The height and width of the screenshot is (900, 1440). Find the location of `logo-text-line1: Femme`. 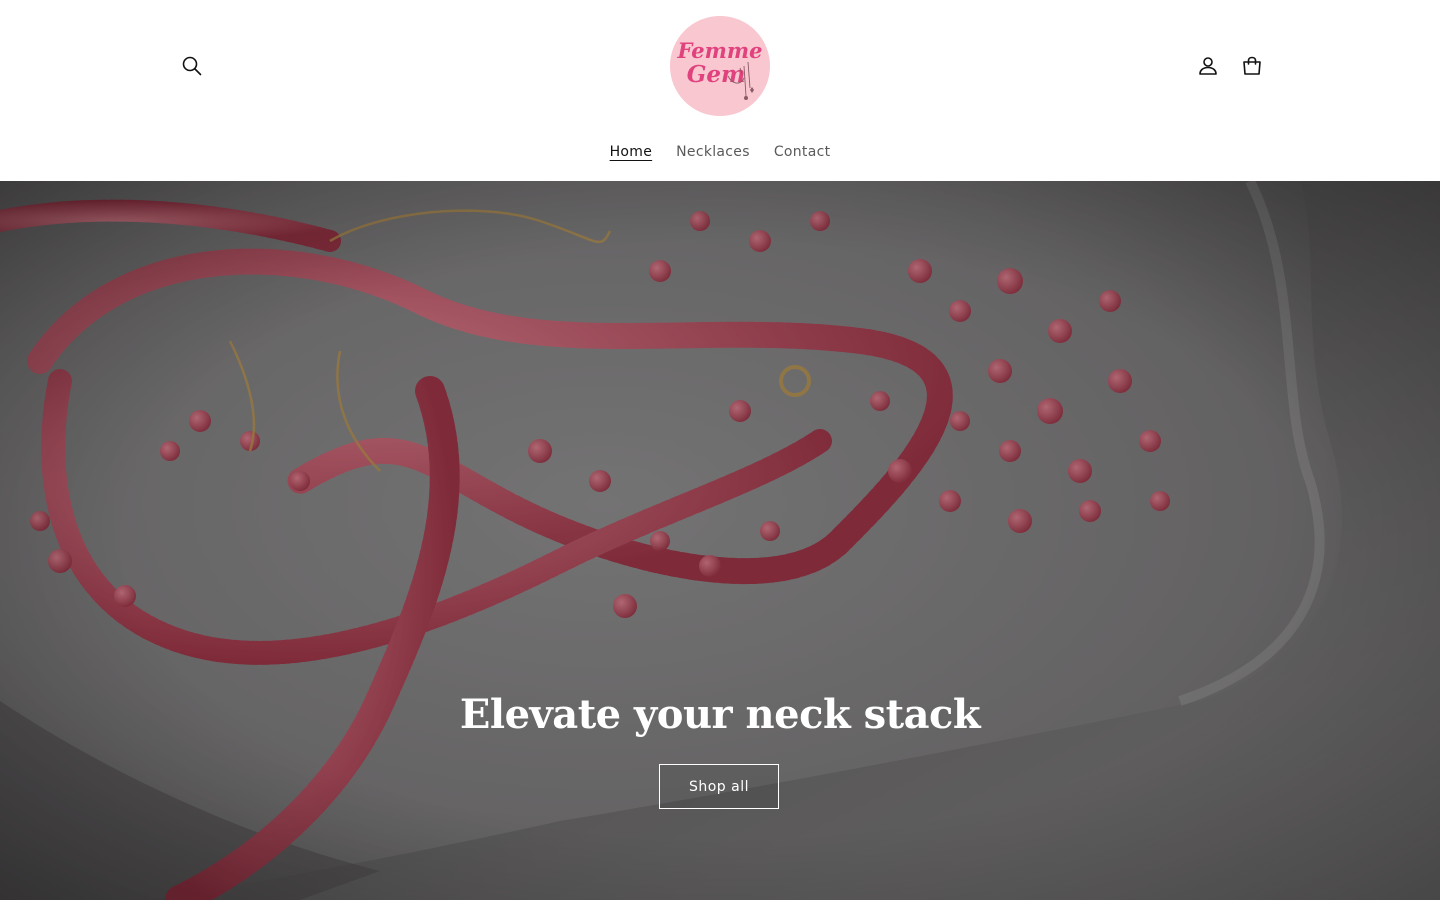

logo-text-line1: Femme is located at coordinates (720, 50).